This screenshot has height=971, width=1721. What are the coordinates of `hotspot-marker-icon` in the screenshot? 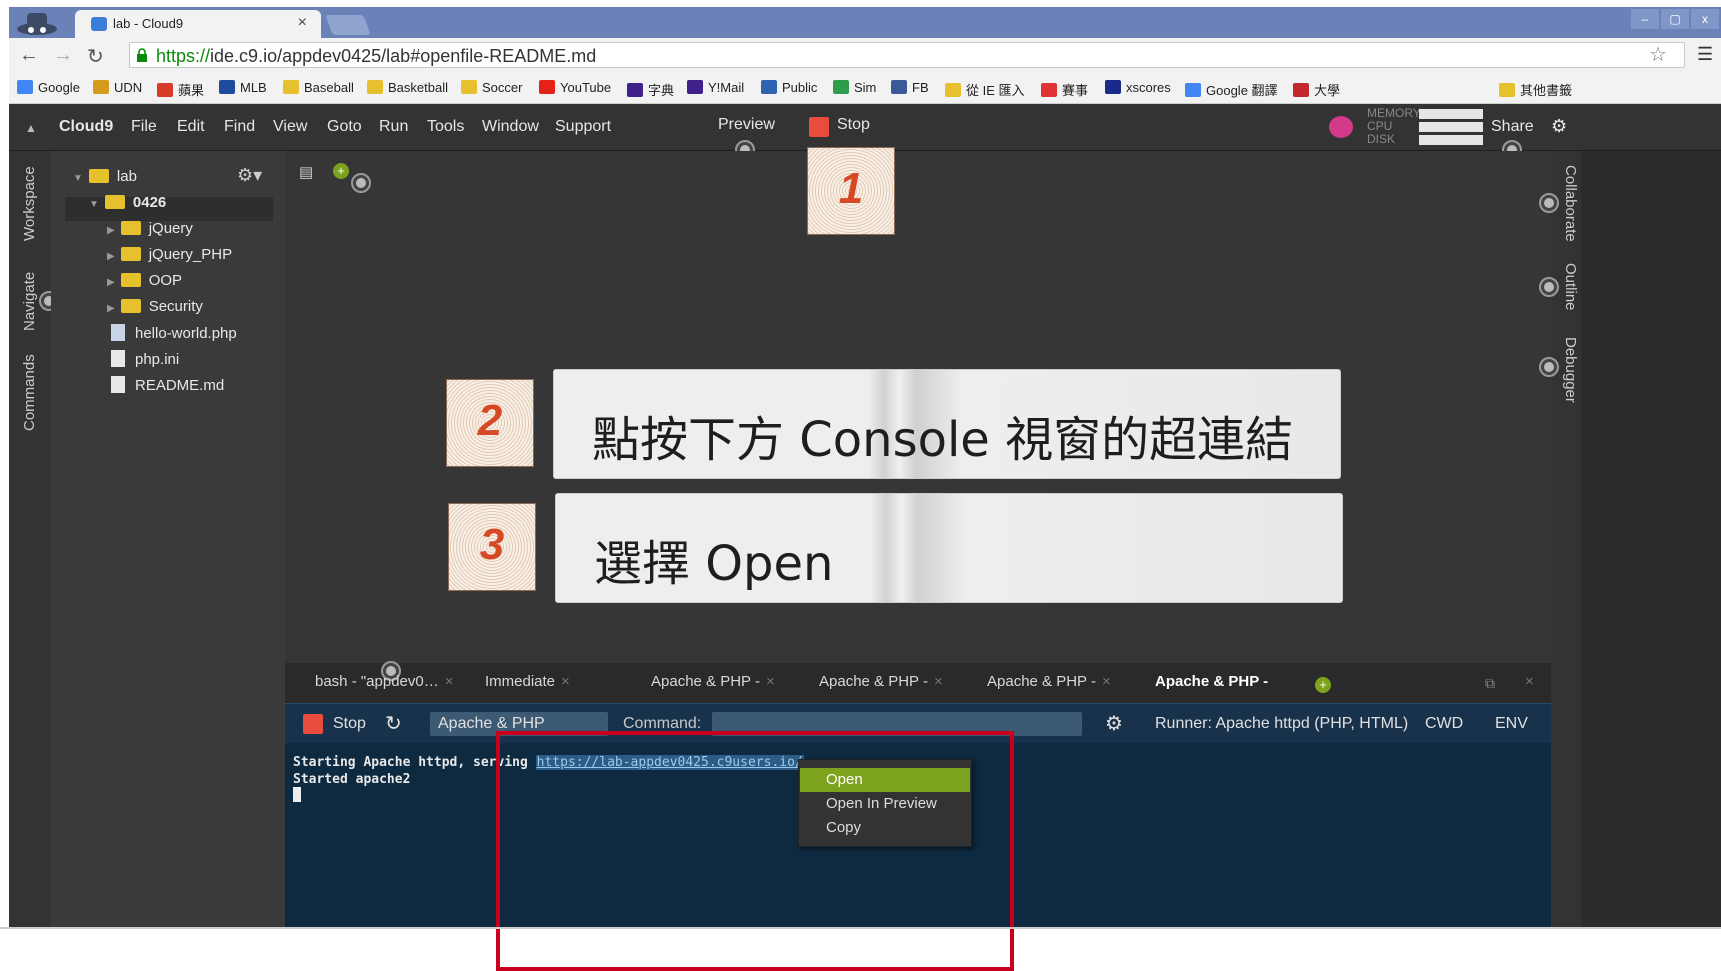 It's located at (361, 183).